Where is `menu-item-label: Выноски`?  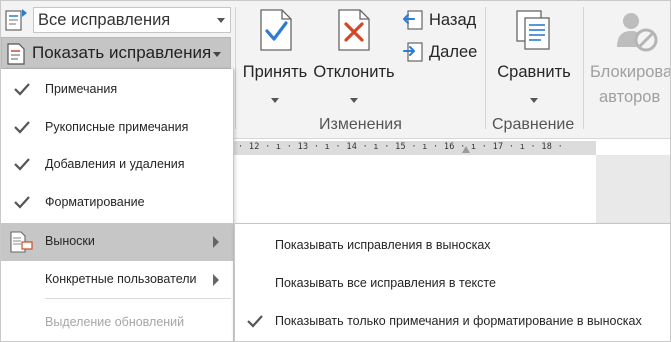 menu-item-label: Выноски is located at coordinates (70, 241).